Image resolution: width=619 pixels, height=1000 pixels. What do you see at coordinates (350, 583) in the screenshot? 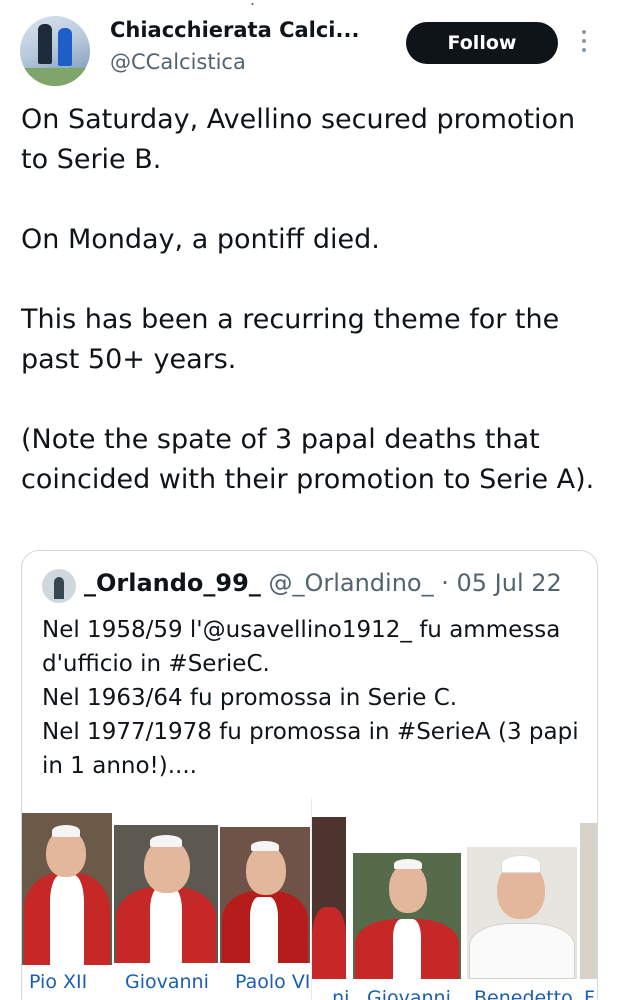
I see `quoted-author-handle: @_Orlandino_` at bounding box center [350, 583].